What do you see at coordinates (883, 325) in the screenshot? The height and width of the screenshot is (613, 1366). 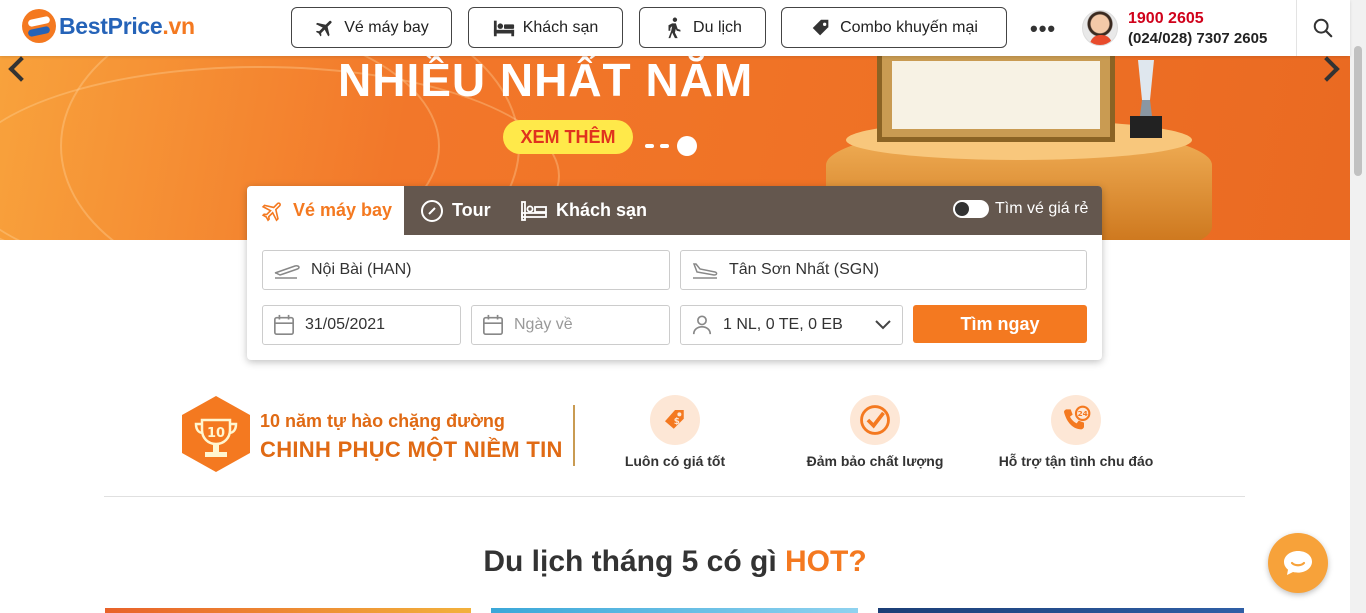 I see `chevron-down-icon` at bounding box center [883, 325].